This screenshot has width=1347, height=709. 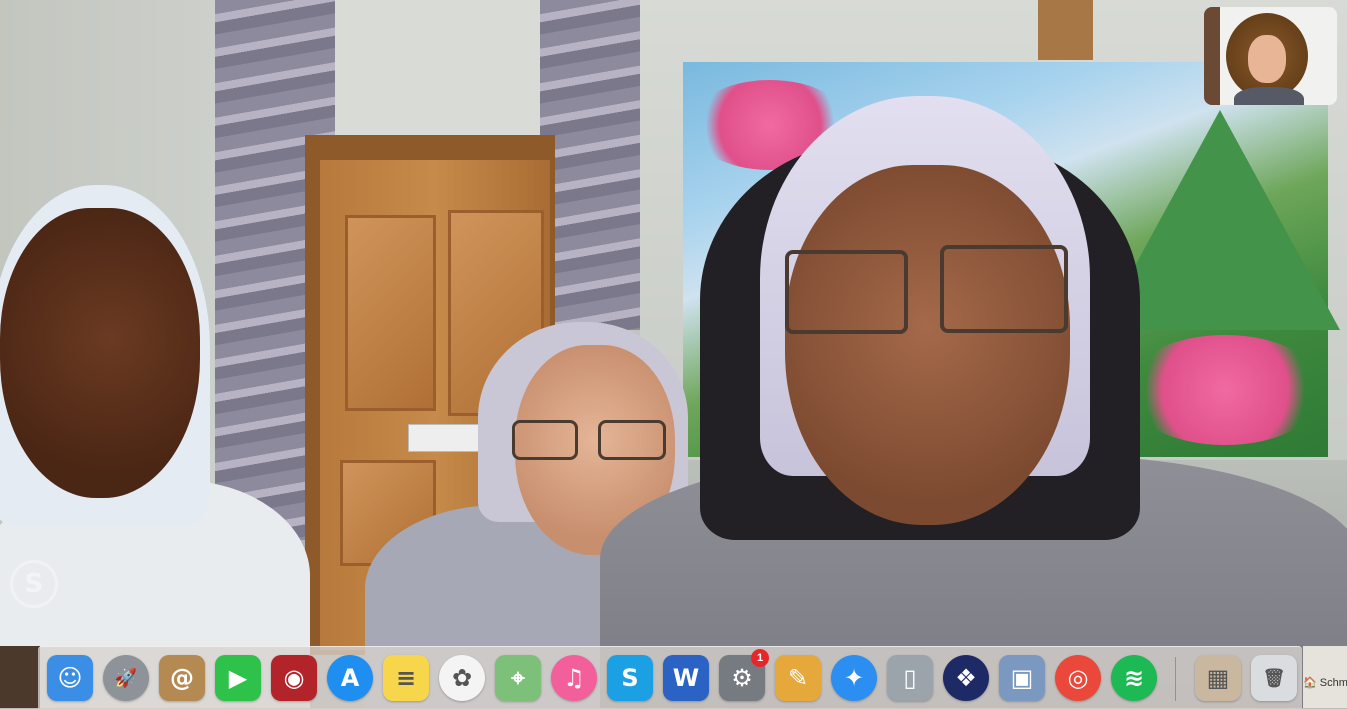 I want to click on dock-item-glyph: ✿, so click(x=462, y=678).